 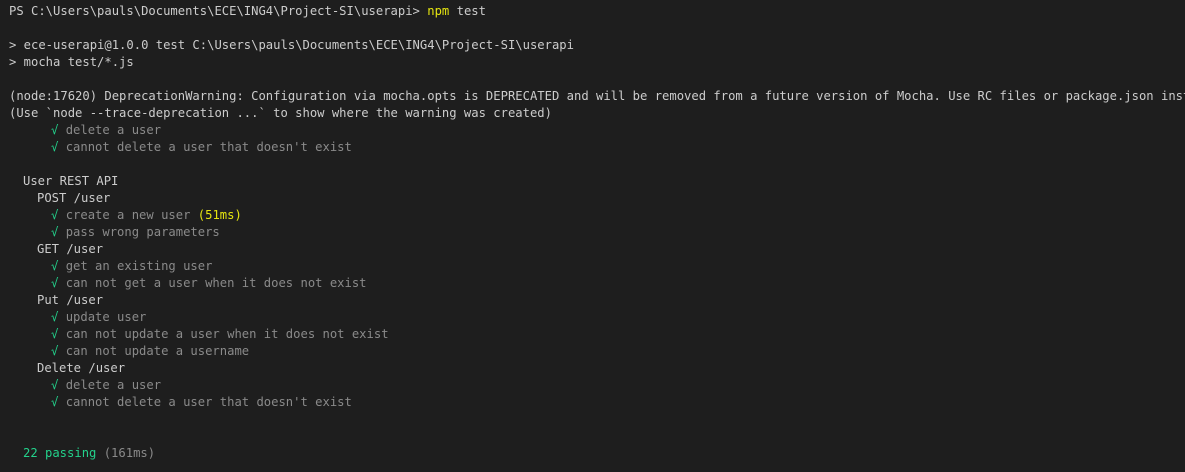 I want to click on test-result: √ create a new user (51ms), so click(x=125, y=215).